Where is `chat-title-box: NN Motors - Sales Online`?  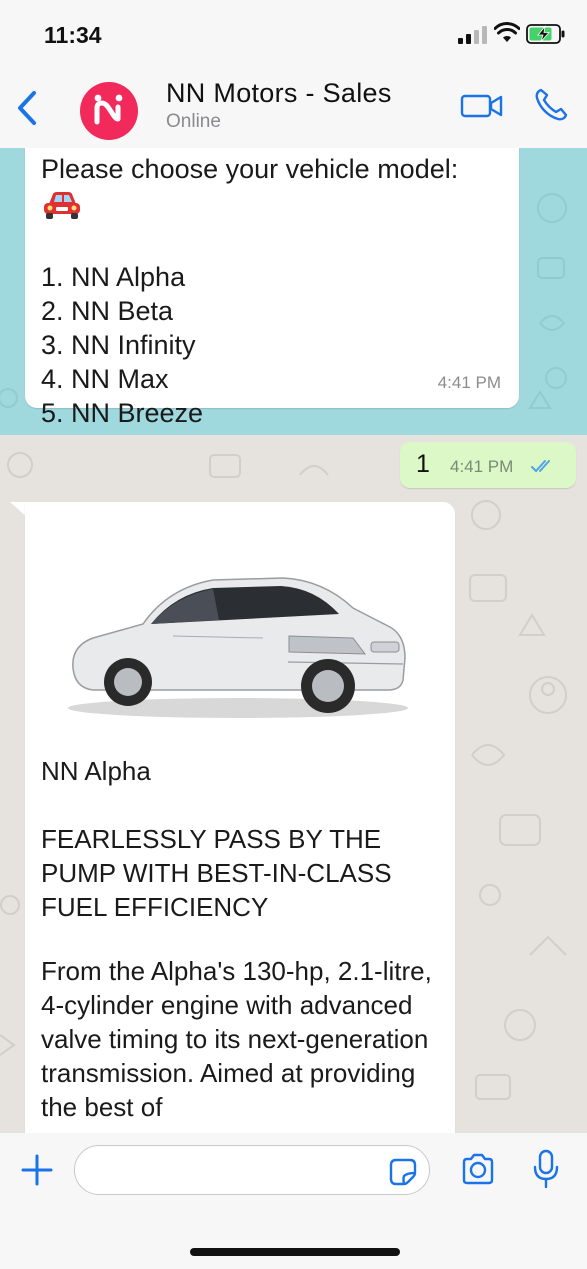
chat-title-box: NN Motors - Sales Online is located at coordinates (279, 105).